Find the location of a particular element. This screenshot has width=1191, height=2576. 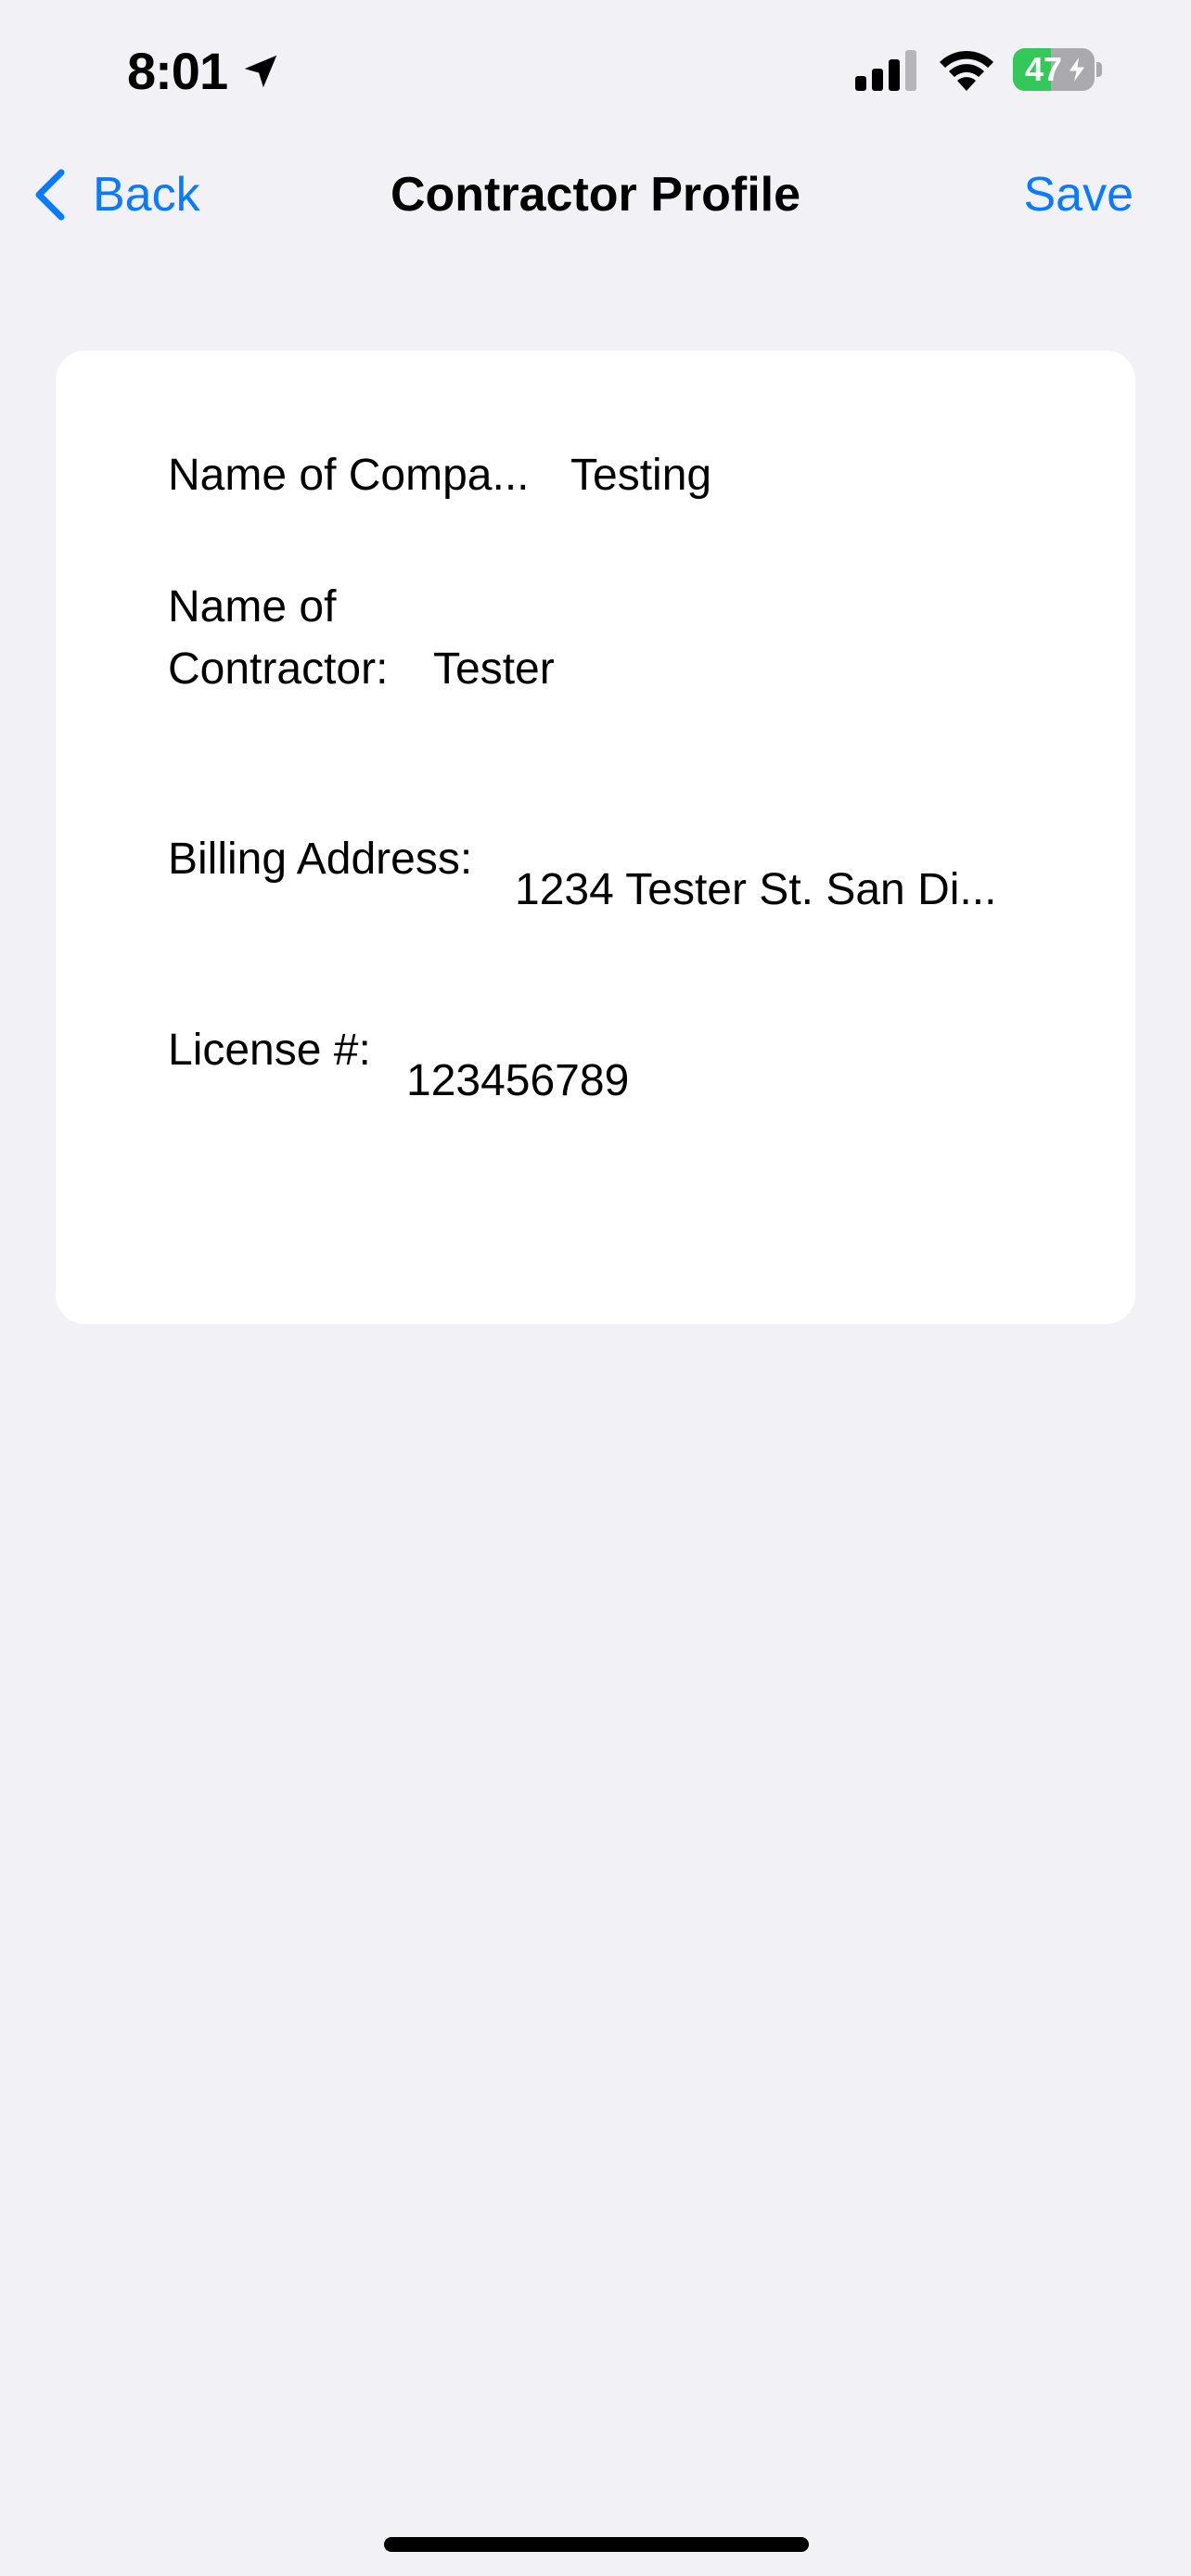

save-button: Save is located at coordinates (1078, 194).